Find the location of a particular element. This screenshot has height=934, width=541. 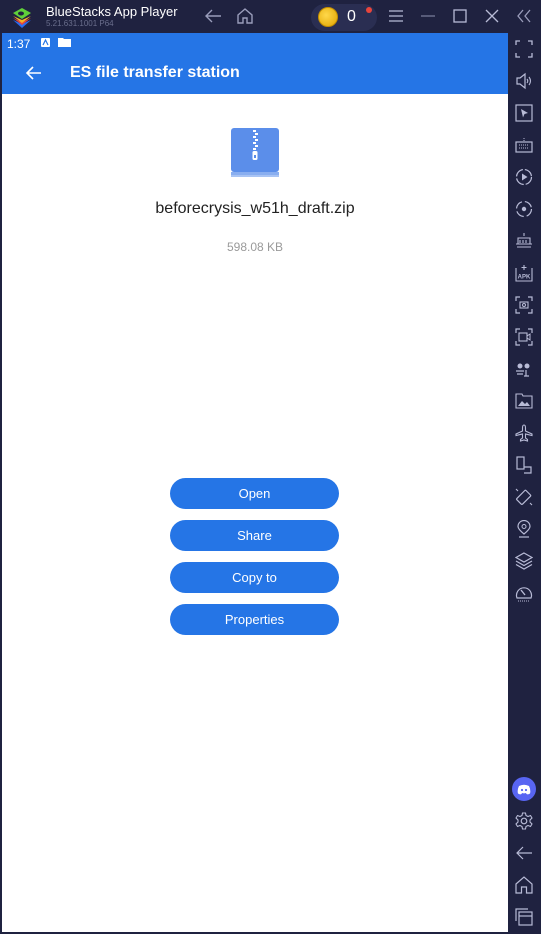

page-title: ES file transfer station is located at coordinates (155, 72).